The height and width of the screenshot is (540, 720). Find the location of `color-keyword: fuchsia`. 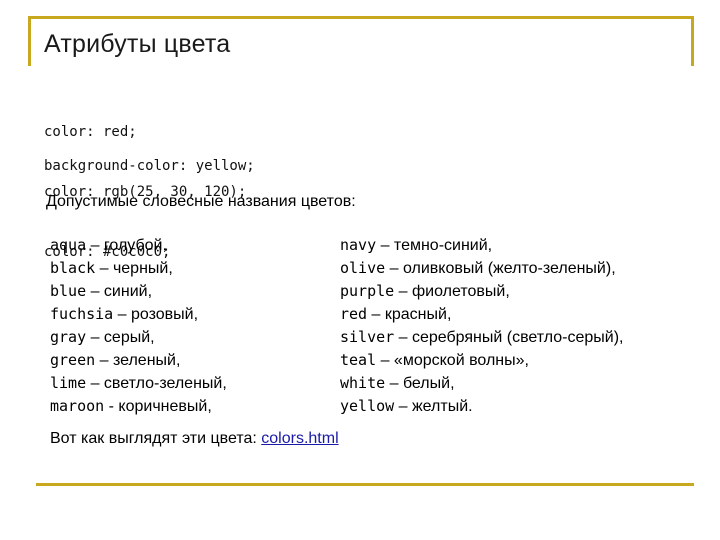

color-keyword: fuchsia is located at coordinates (82, 314).